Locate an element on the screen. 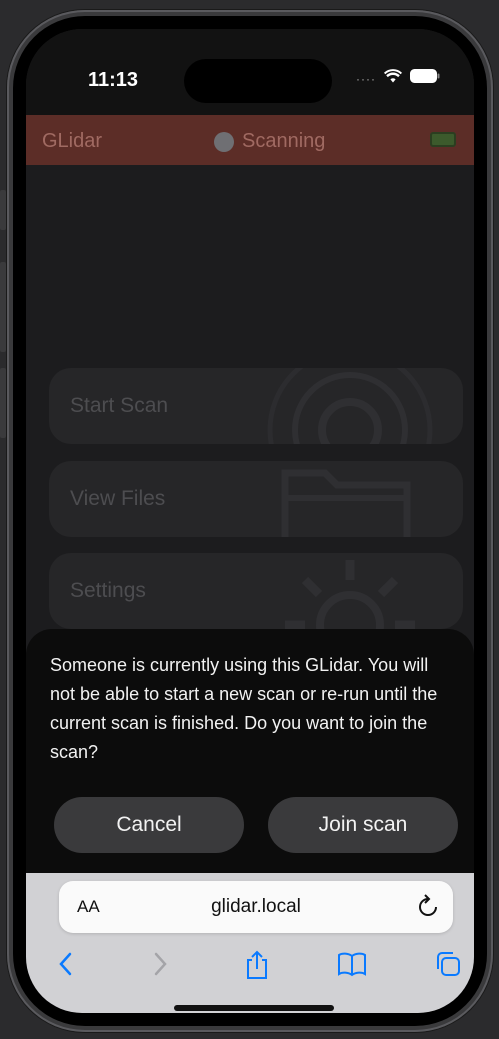 This screenshot has height=1039, width=499. radar-icon is located at coordinates (350, 406).